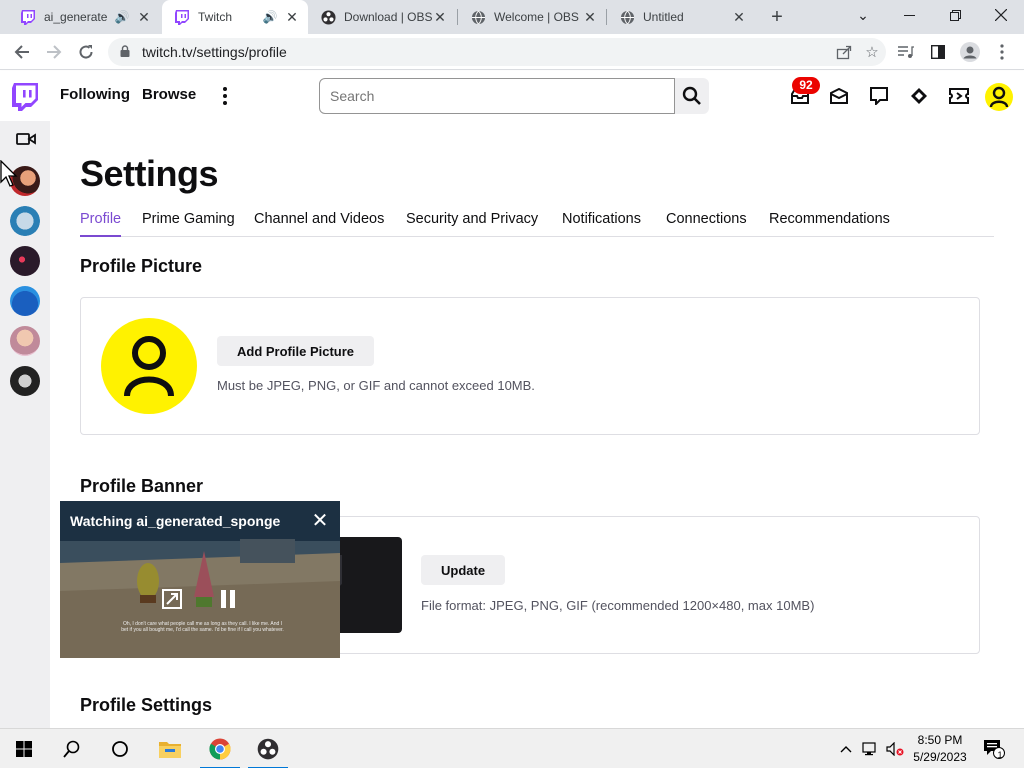 This screenshot has width=1024, height=768. What do you see at coordinates (26, 139) in the screenshot?
I see `video-camera-icon` at bounding box center [26, 139].